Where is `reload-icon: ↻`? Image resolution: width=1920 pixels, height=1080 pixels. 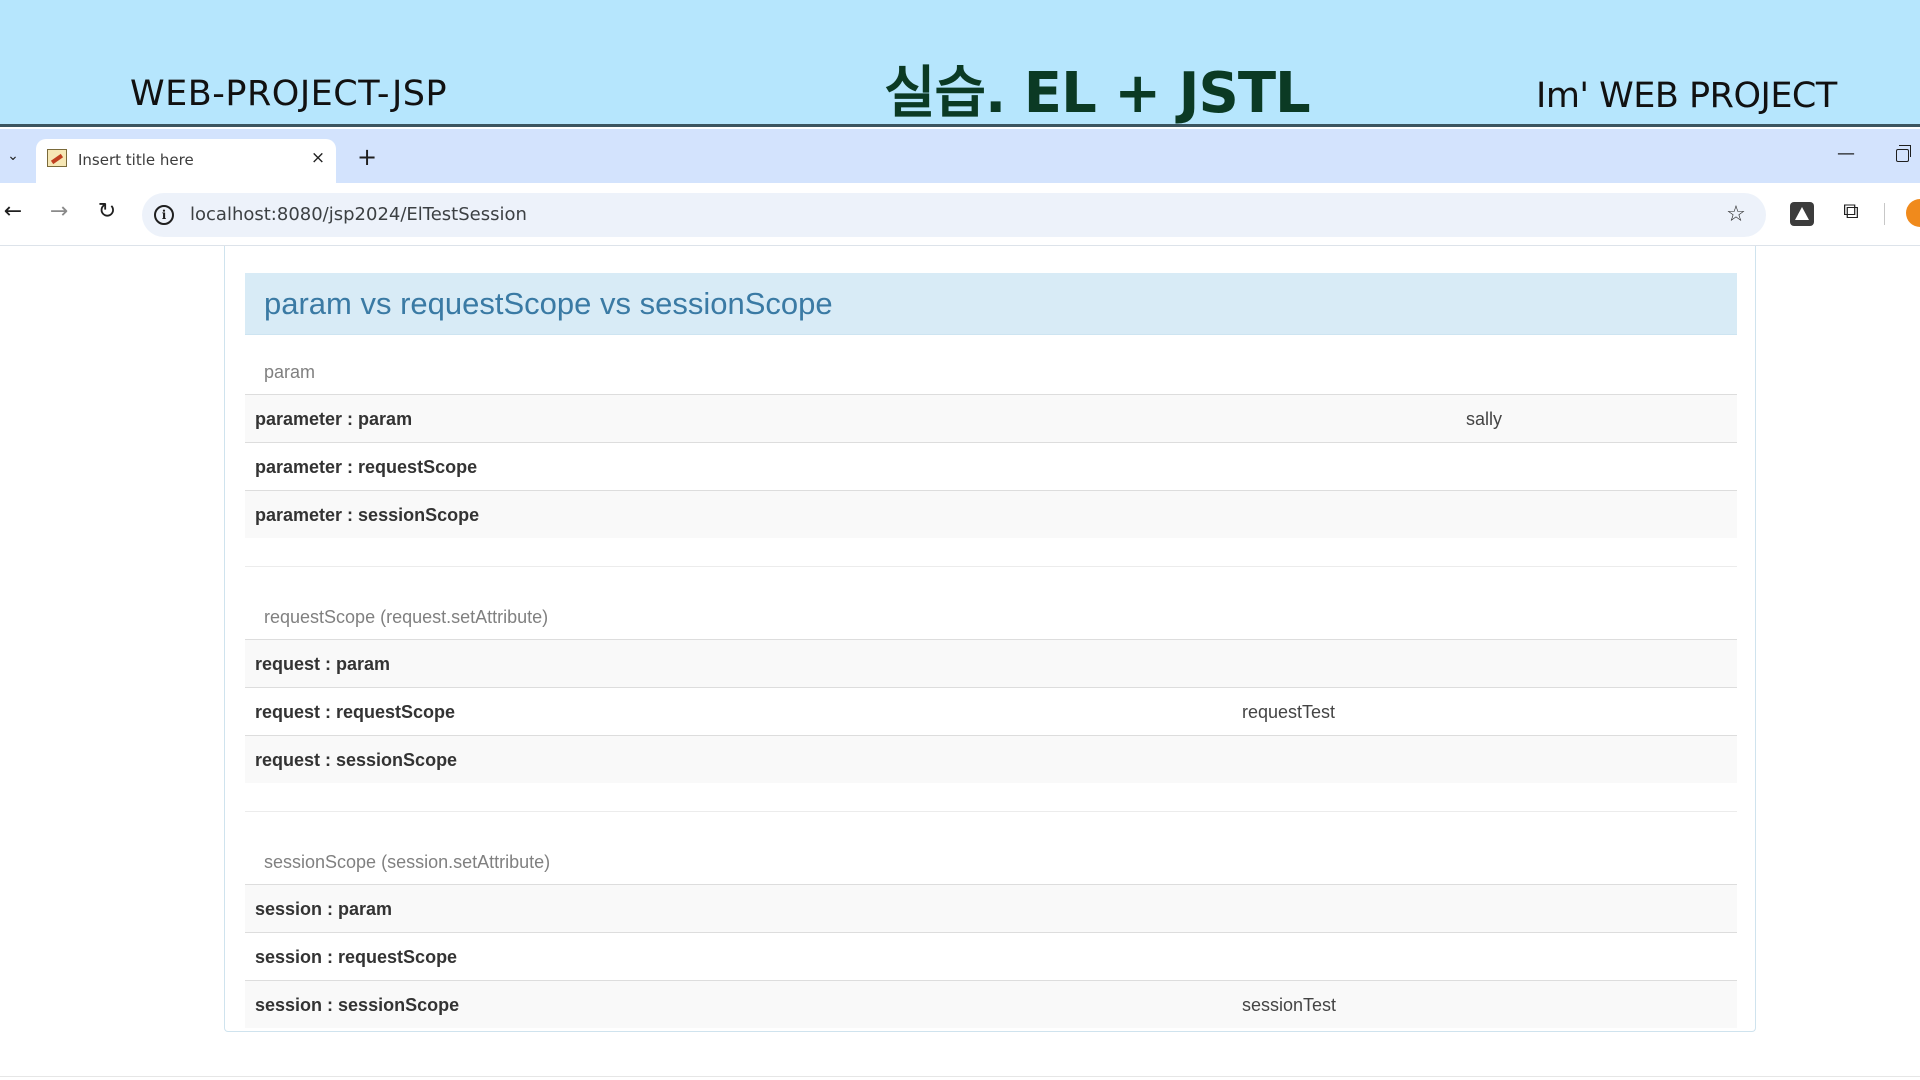
reload-icon: ↻ is located at coordinates (107, 212).